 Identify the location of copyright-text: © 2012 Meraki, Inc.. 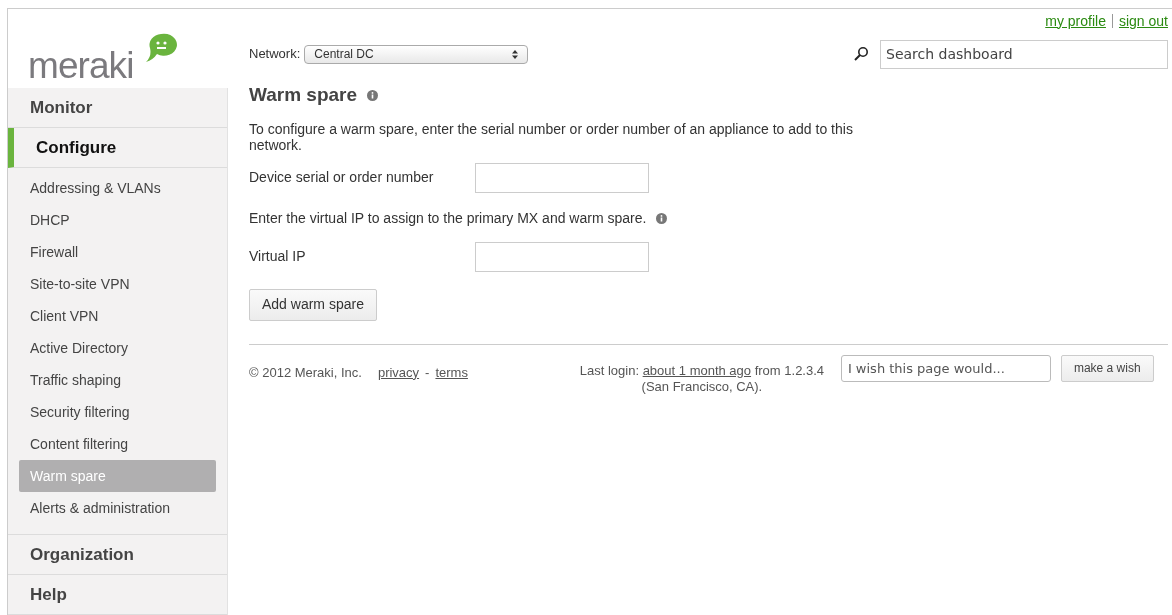
(305, 372).